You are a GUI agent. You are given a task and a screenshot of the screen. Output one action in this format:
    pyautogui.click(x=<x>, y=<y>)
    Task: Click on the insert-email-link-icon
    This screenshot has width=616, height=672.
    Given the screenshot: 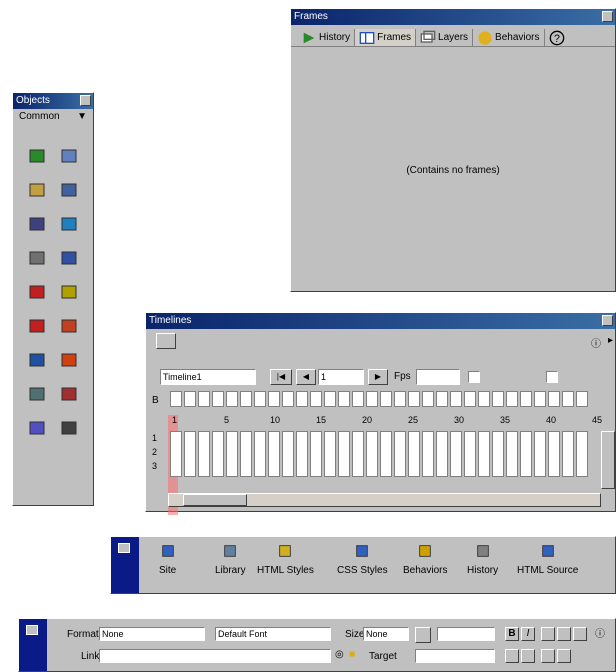 What is the action you would take?
    pyautogui.click(x=37, y=292)
    